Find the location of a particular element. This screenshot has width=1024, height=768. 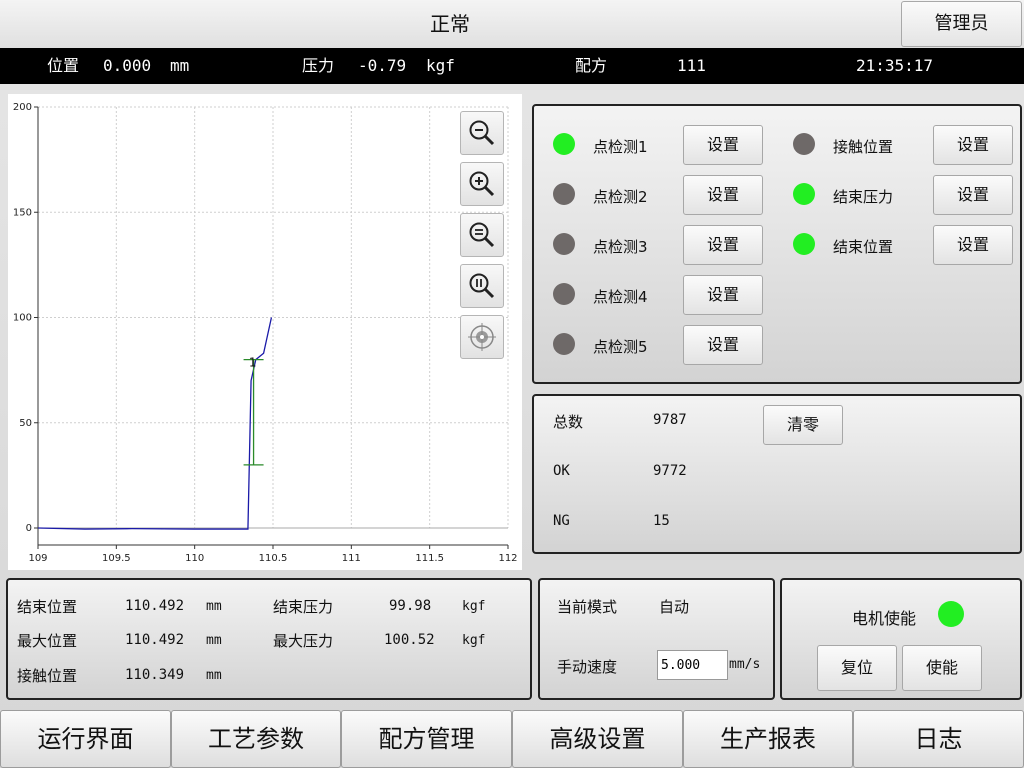

max-position-label: 最大位置 is located at coordinates (47, 641).